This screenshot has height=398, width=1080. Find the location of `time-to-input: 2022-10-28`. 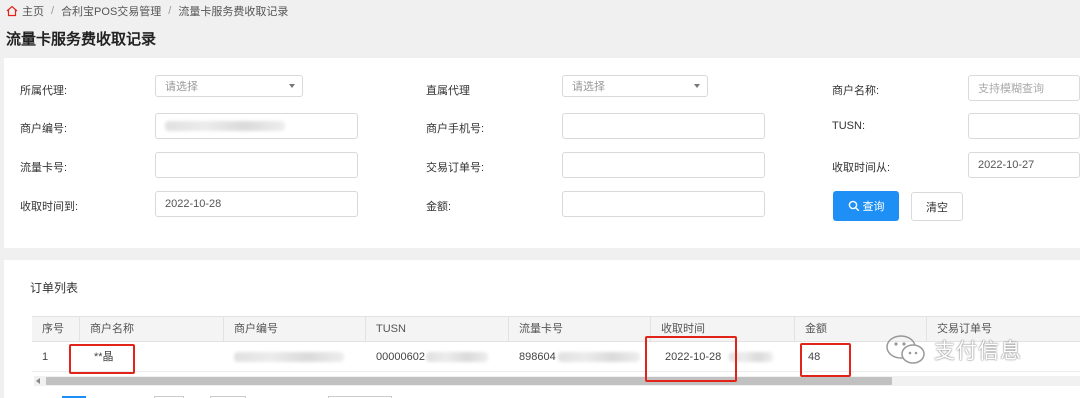

time-to-input: 2022-10-28 is located at coordinates (256, 204).